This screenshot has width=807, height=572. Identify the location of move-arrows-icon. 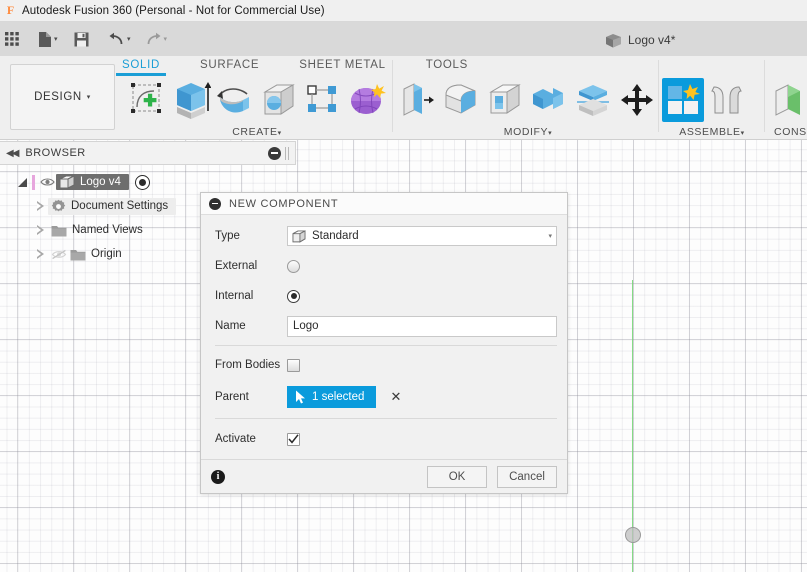
(637, 100).